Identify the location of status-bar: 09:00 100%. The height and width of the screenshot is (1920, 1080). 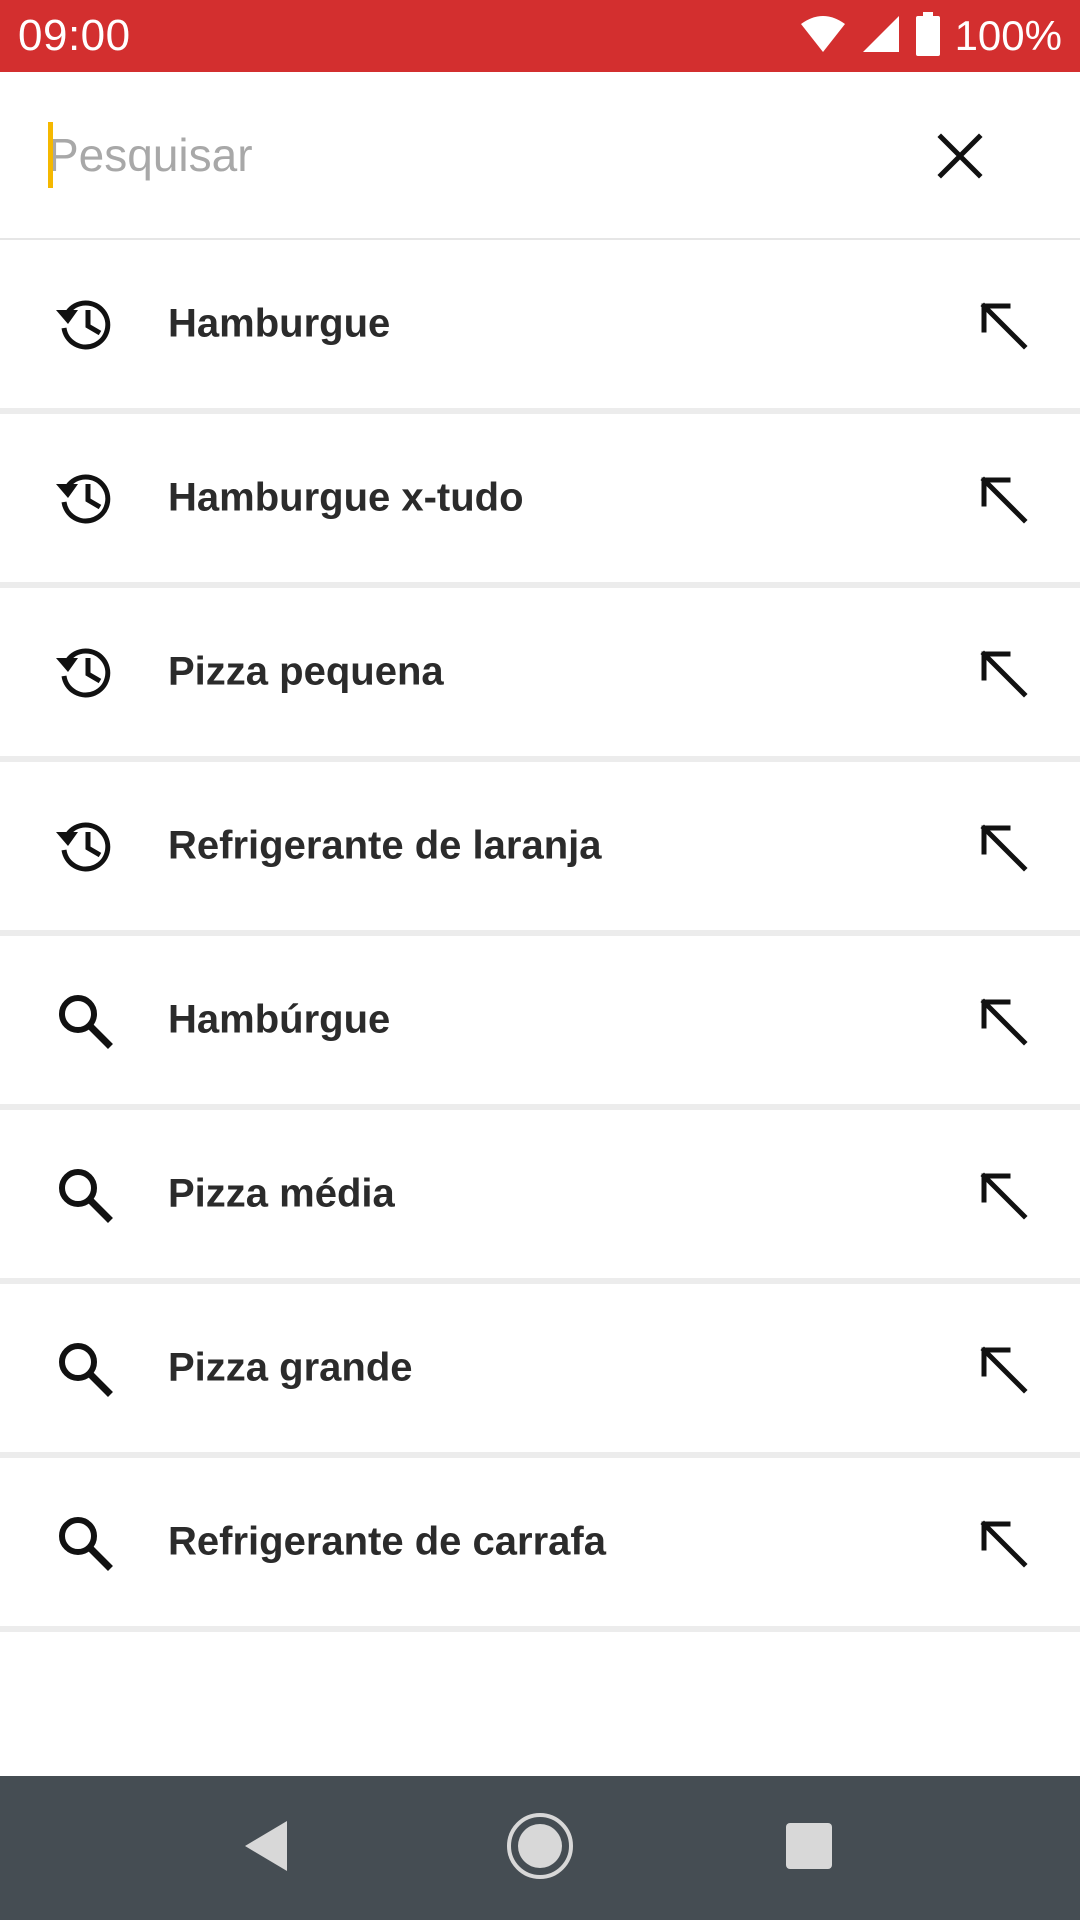
(540, 36).